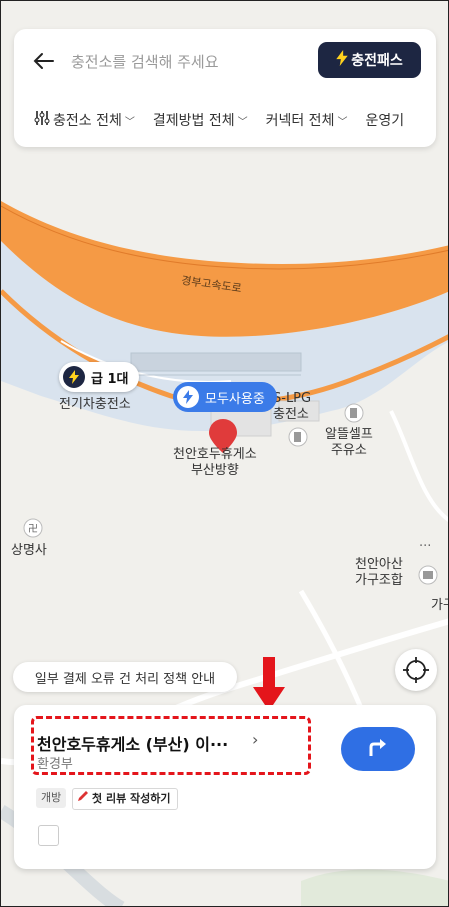  I want to click on status-badge: 모두사용중, so click(225, 397).